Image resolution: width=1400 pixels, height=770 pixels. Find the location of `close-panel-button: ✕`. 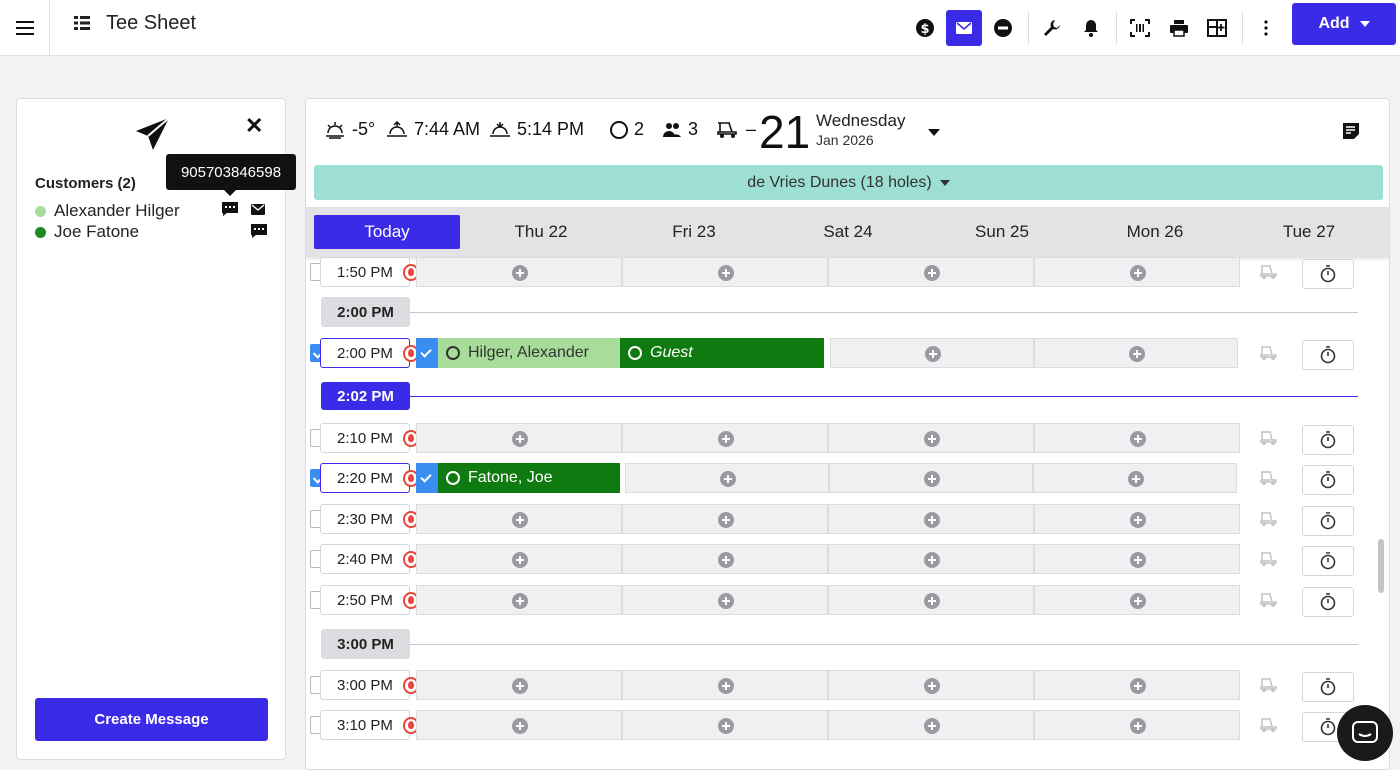

close-panel-button: ✕ is located at coordinates (254, 126).